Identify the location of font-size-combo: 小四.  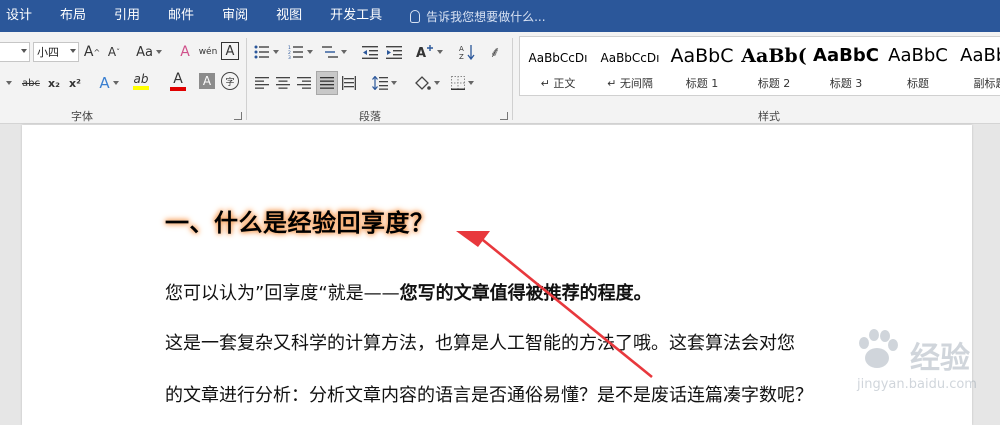
(56, 52).